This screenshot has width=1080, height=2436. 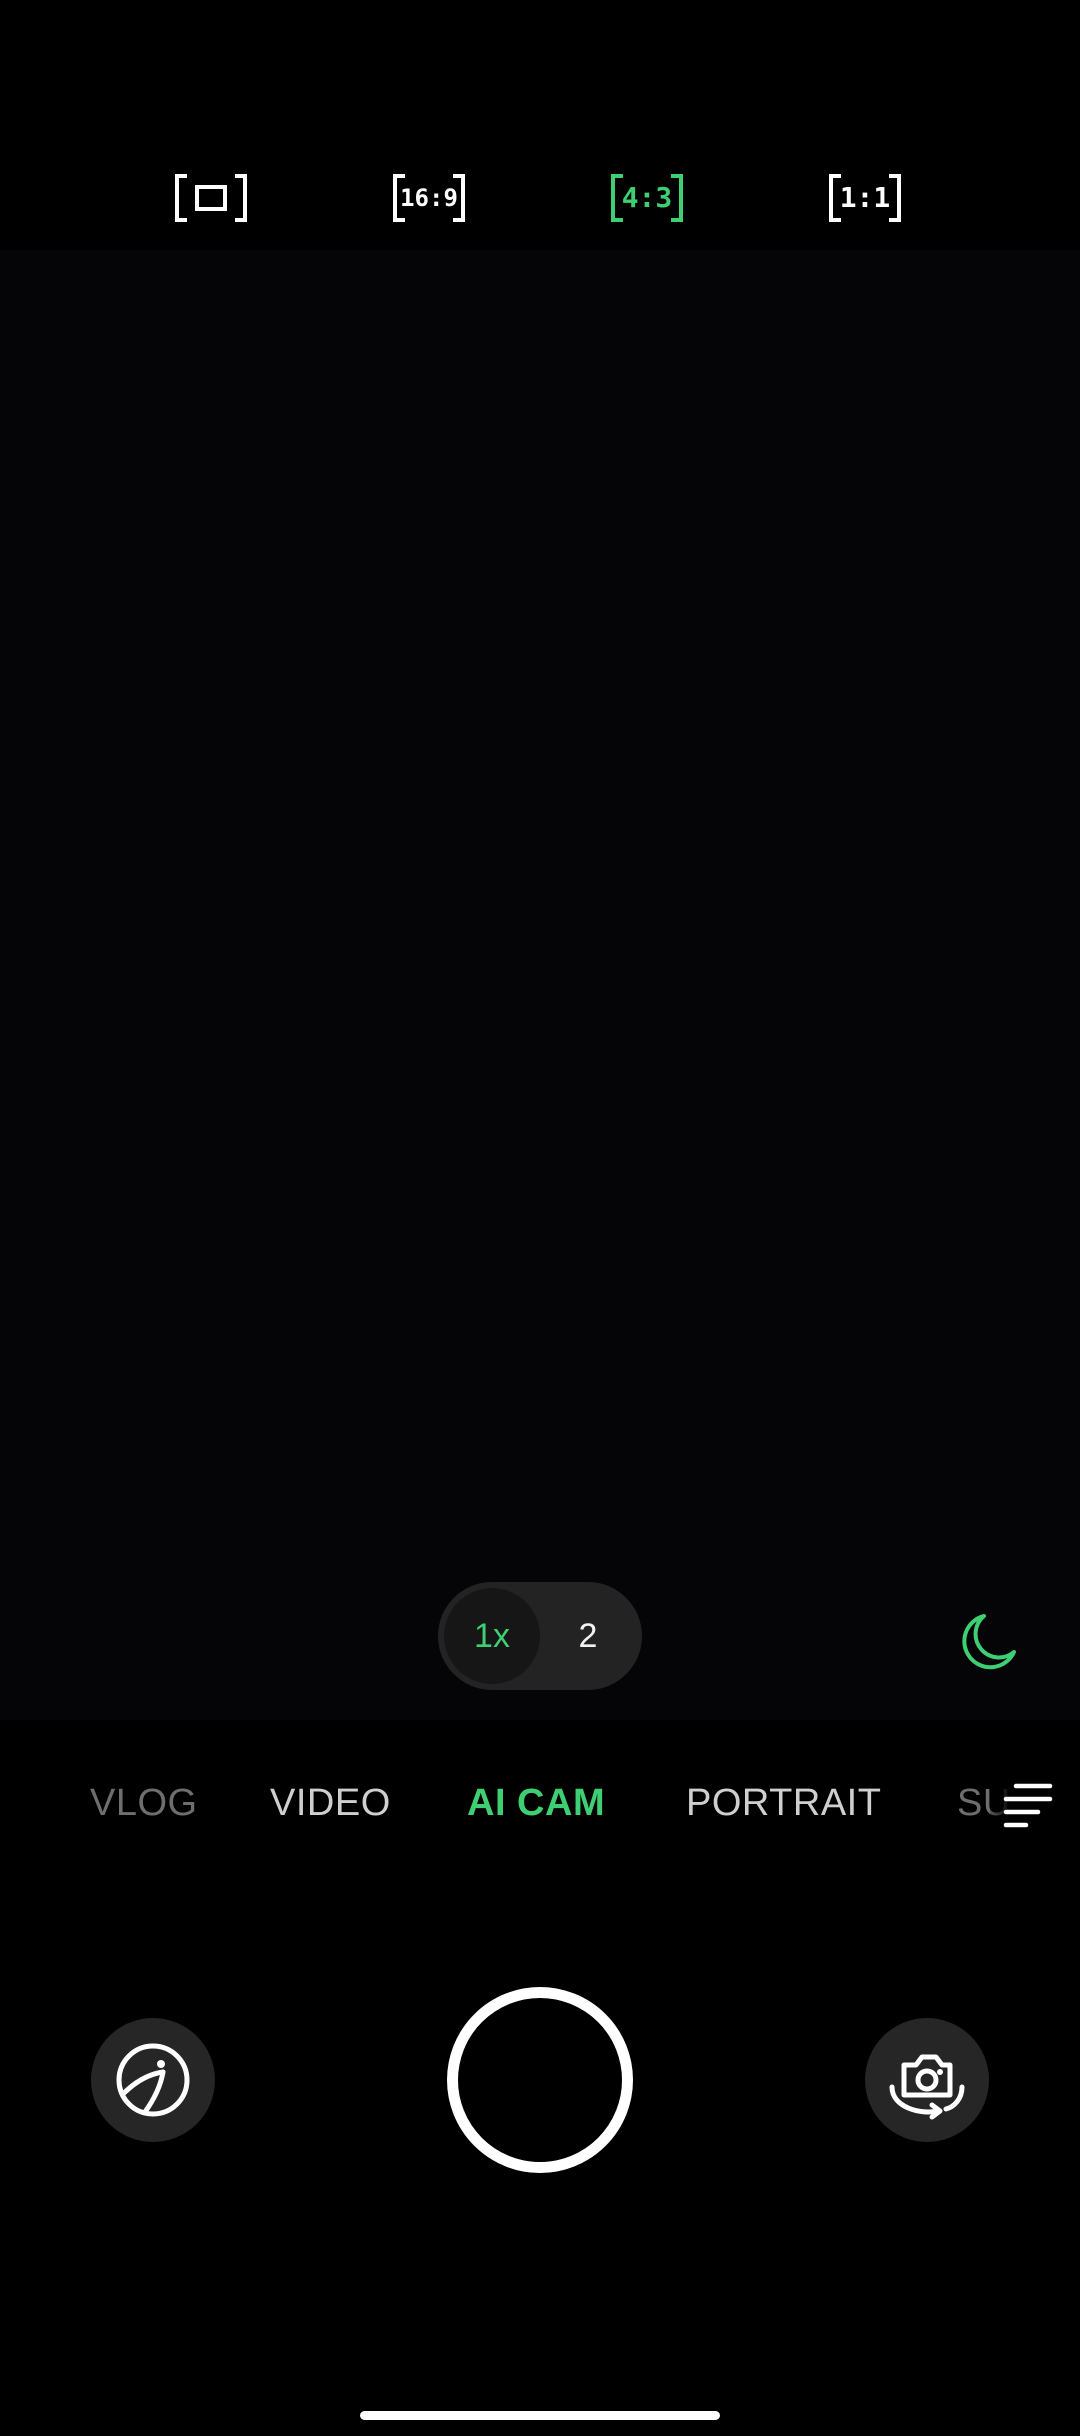 I want to click on night-mode-button, so click(x=988, y=1642).